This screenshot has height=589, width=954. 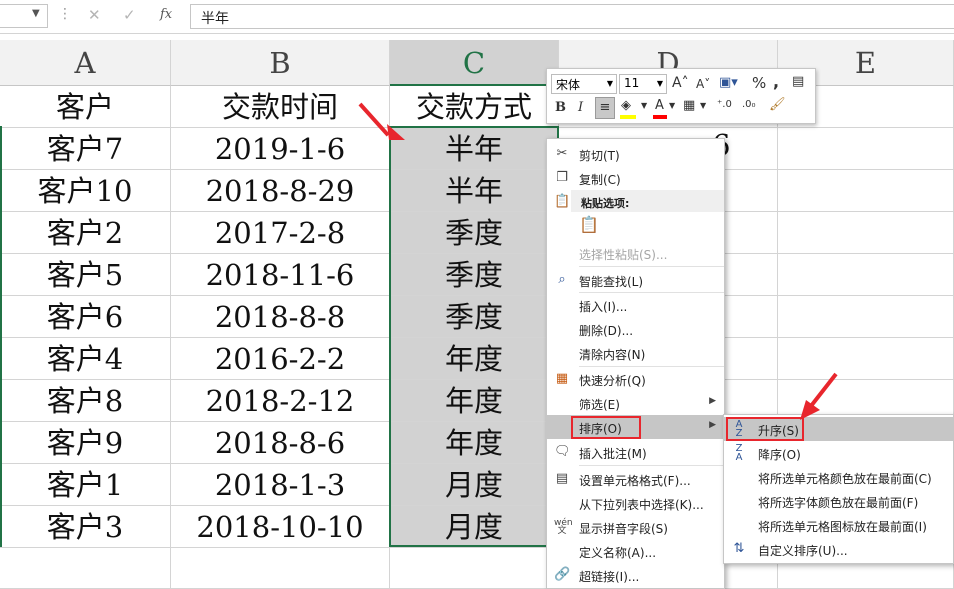 I want to click on cell-a6: 客户6, so click(x=85, y=317).